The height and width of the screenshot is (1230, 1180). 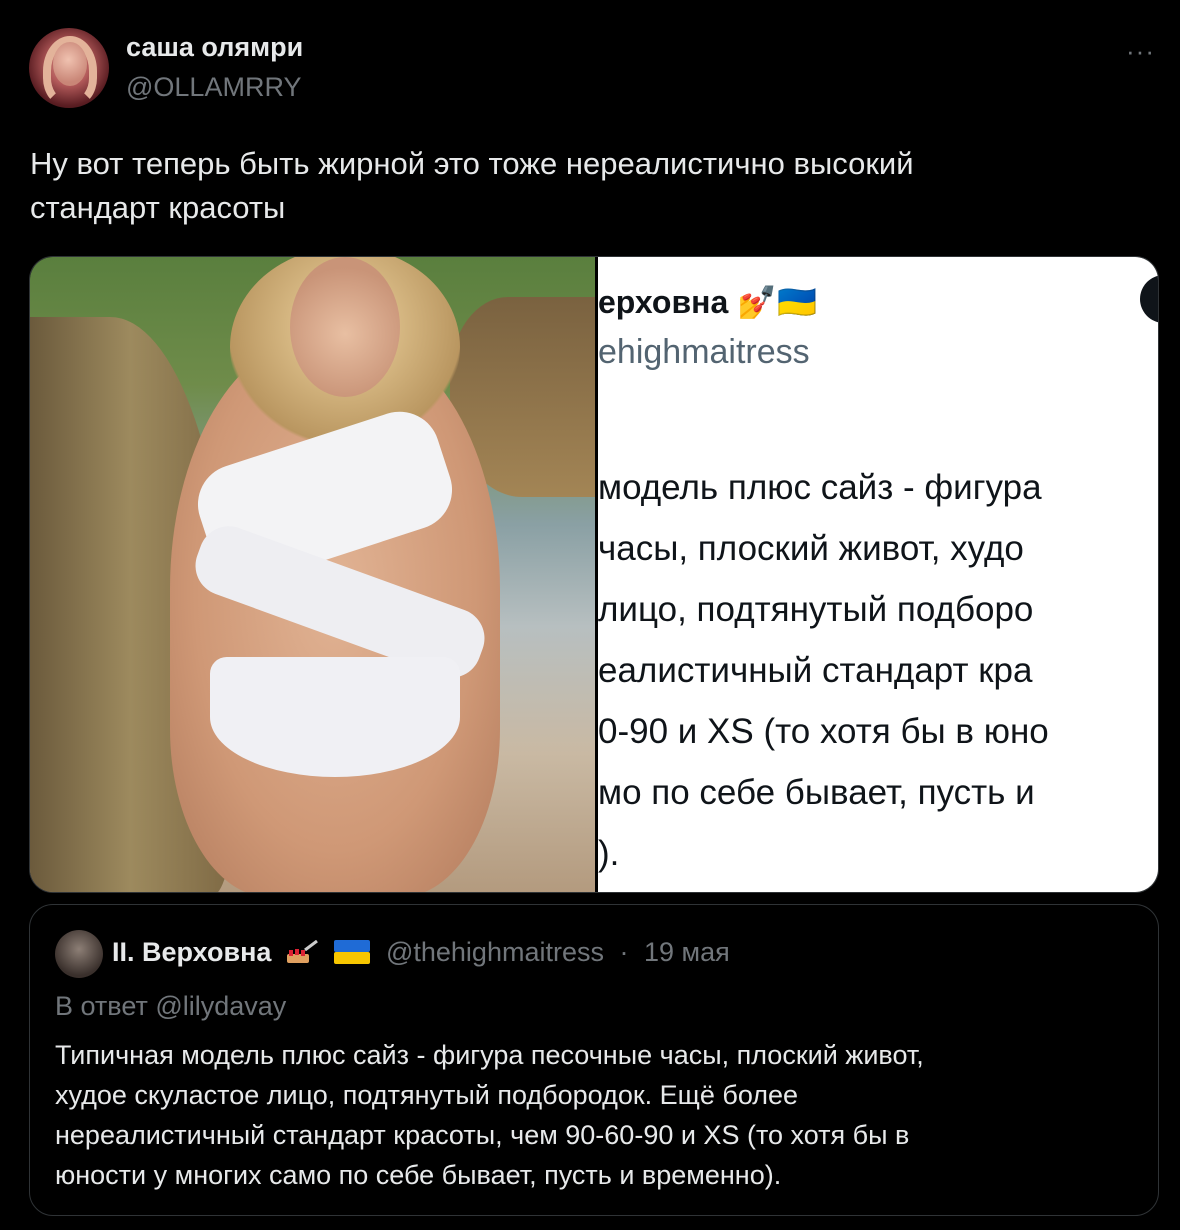 I want to click on screenshot-text-line: модель плюс сайз - фигура, so click(x=820, y=487).